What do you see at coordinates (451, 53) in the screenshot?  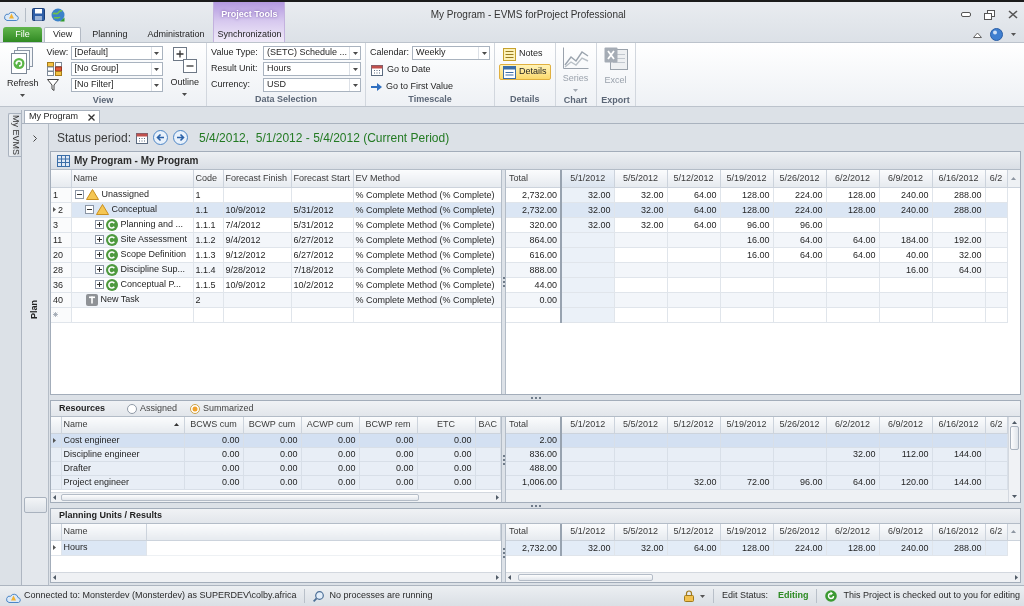 I see `calendar-dropdown: Weekly` at bounding box center [451, 53].